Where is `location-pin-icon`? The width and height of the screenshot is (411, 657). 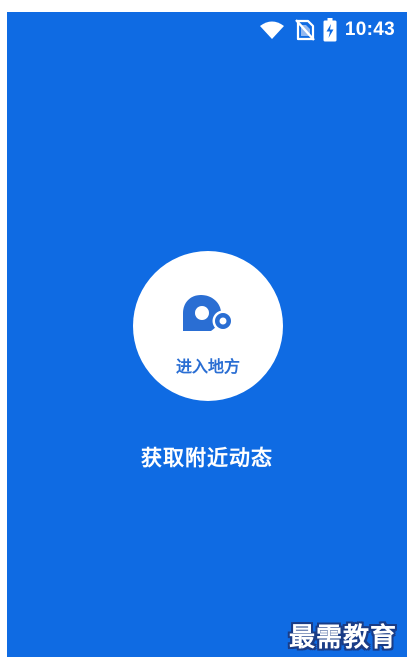 location-pin-icon is located at coordinates (208, 313).